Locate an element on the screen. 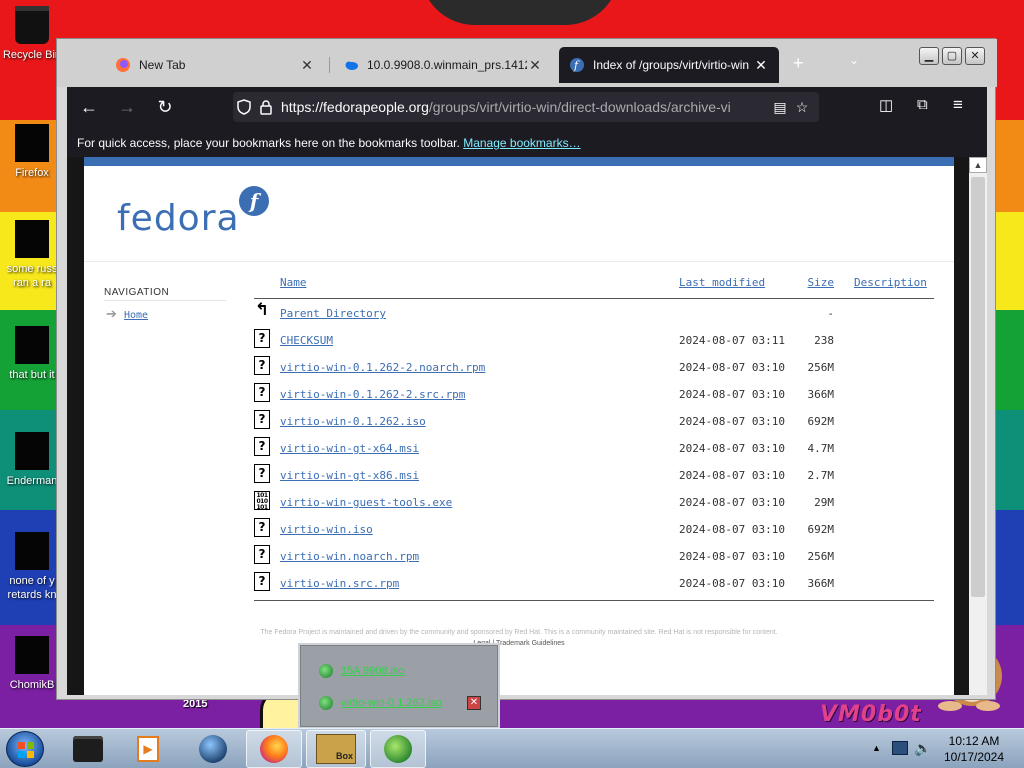 The height and width of the screenshot is (768, 1024). file-link: virtio-win-0.1.262-2.src.rpm is located at coordinates (372, 394).